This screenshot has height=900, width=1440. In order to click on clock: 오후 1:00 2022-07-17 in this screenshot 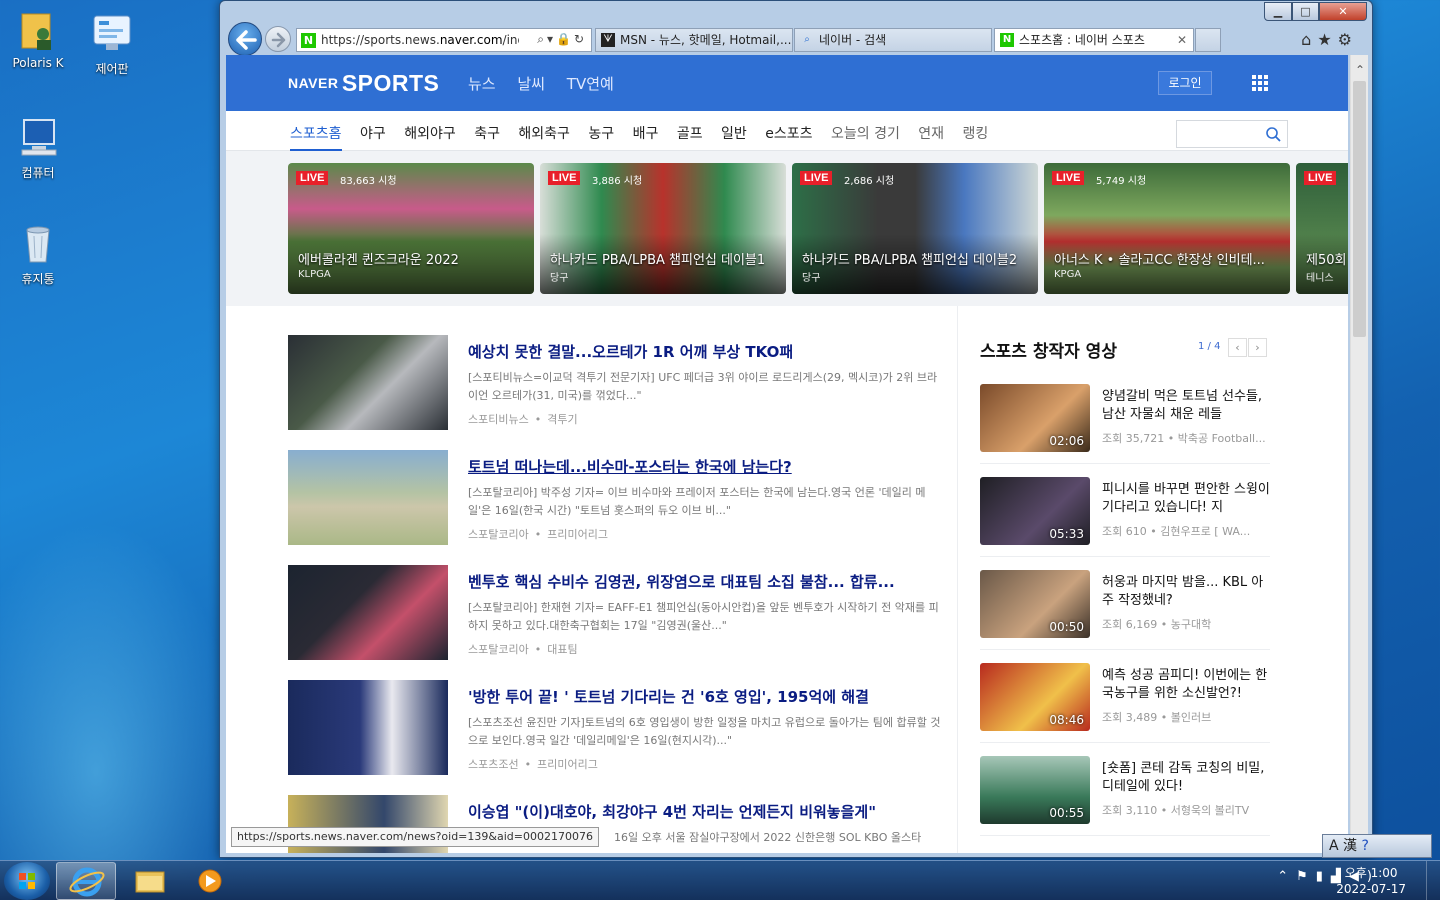, I will do `click(1371, 881)`.